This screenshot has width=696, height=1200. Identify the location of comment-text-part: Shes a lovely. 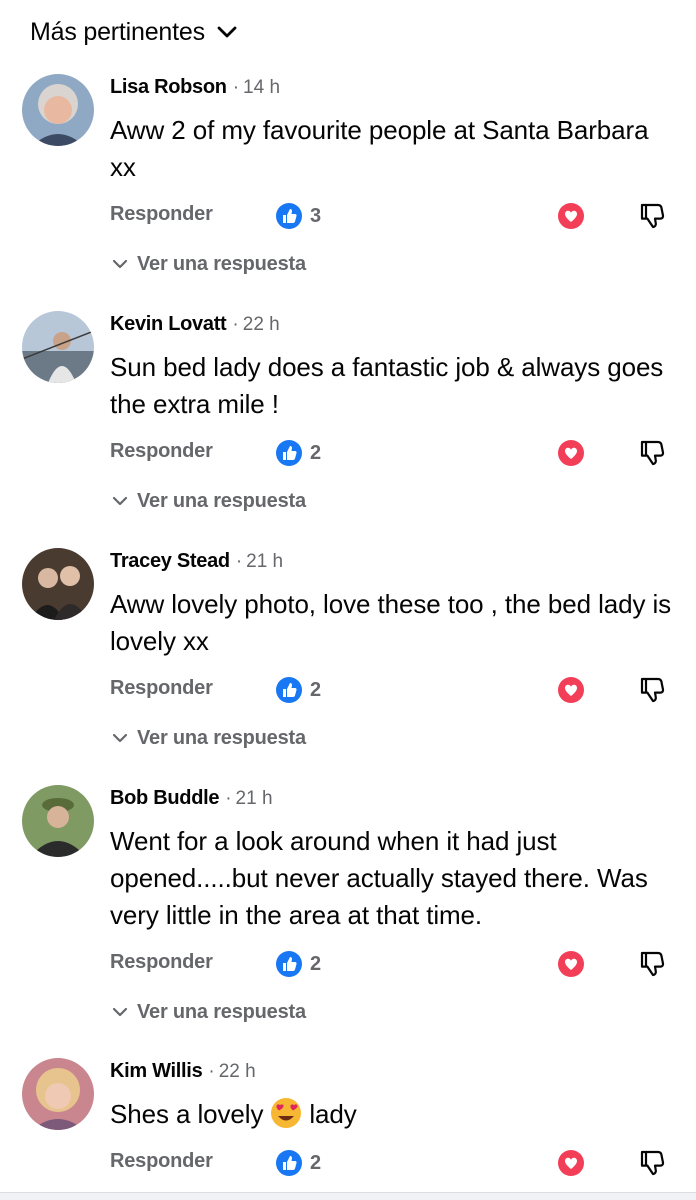
(187, 1114).